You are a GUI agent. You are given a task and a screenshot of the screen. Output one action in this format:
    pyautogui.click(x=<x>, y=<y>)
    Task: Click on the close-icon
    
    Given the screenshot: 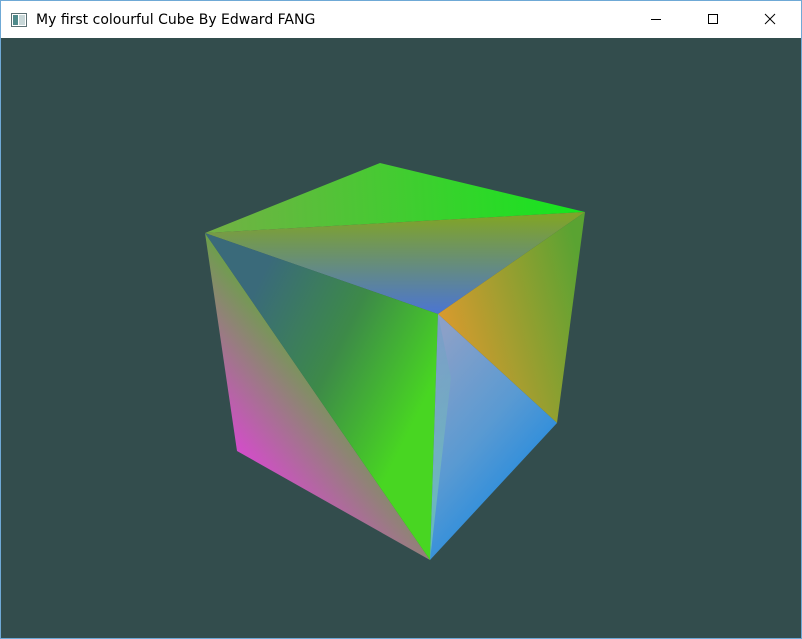 What is the action you would take?
    pyautogui.click(x=770, y=19)
    